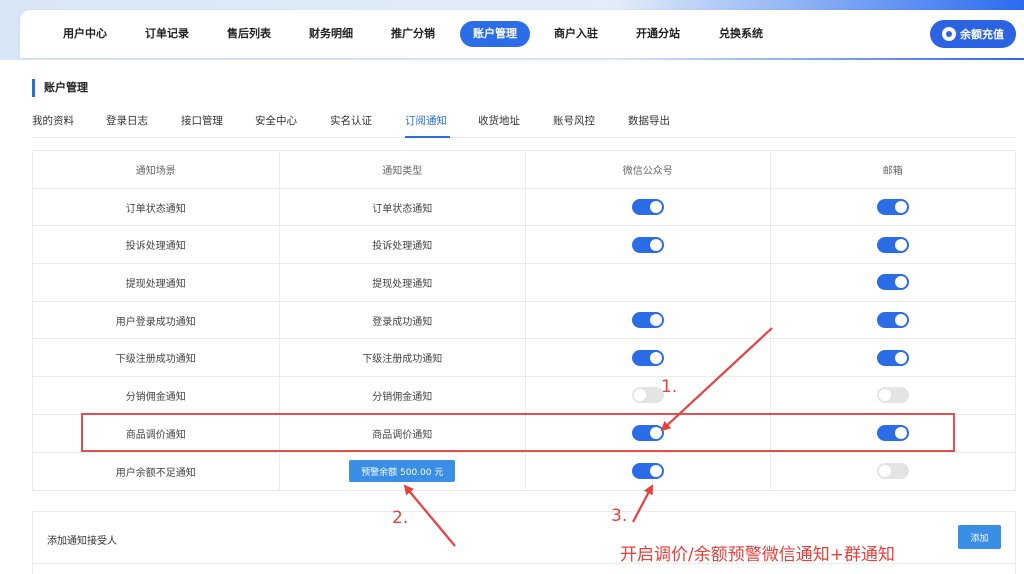 This screenshot has height=574, width=1024. I want to click on tab-verification: 实名认证, so click(367, 126).